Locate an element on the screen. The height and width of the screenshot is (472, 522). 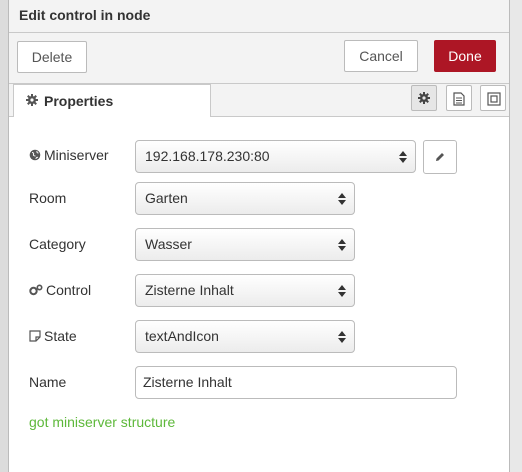
delete-button: Delete is located at coordinates (52, 57).